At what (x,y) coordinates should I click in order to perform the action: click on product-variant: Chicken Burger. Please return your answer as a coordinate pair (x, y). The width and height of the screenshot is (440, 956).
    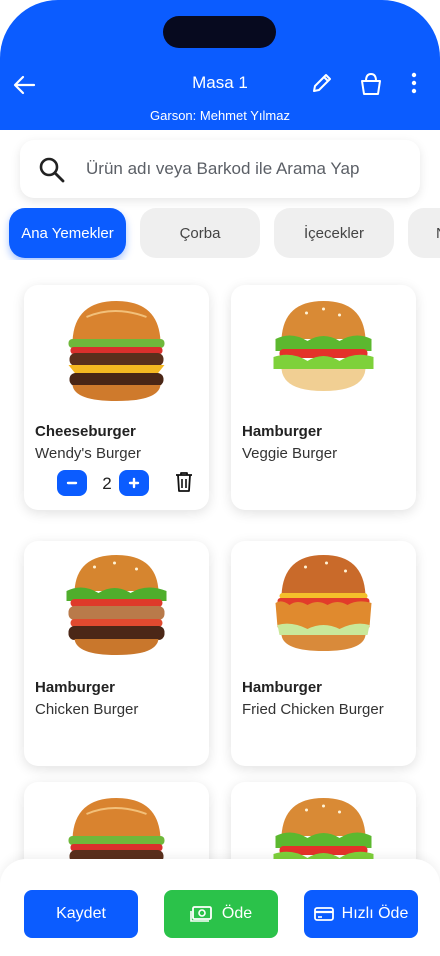
    Looking at the image, I should click on (87, 709).